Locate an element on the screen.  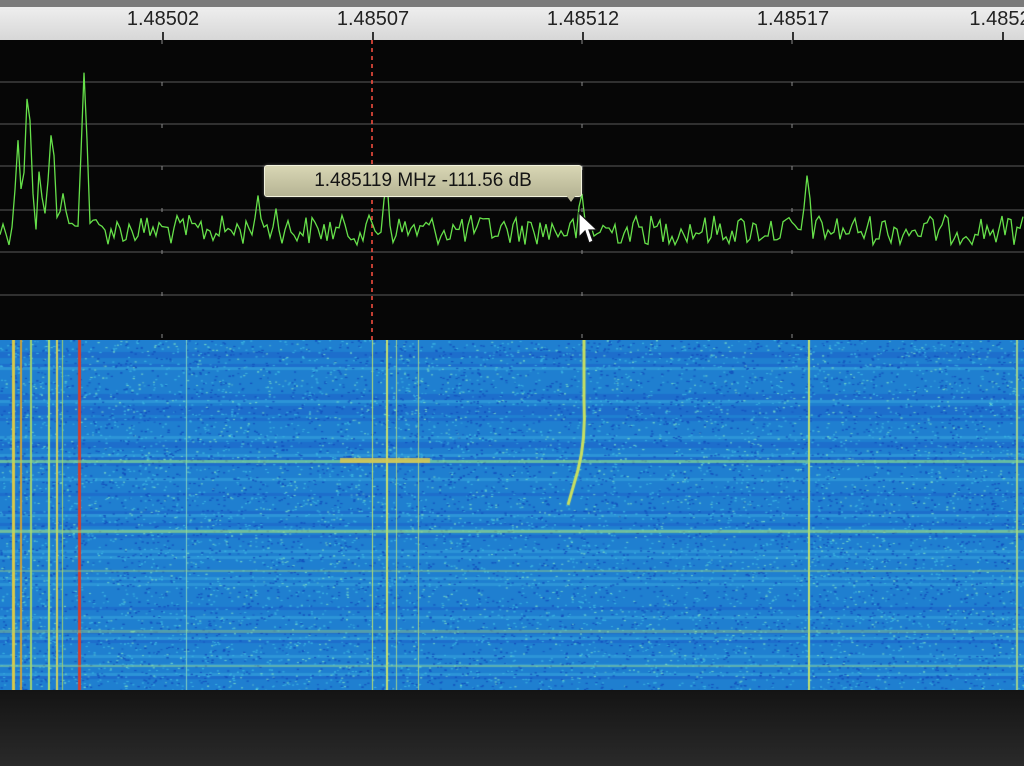
freq-tick-label: 1.48502 is located at coordinates (163, 19).